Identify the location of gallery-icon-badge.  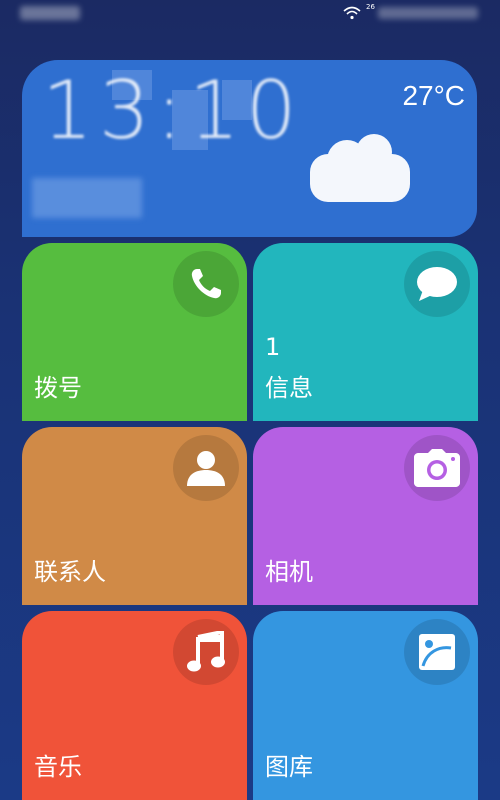
(437, 652).